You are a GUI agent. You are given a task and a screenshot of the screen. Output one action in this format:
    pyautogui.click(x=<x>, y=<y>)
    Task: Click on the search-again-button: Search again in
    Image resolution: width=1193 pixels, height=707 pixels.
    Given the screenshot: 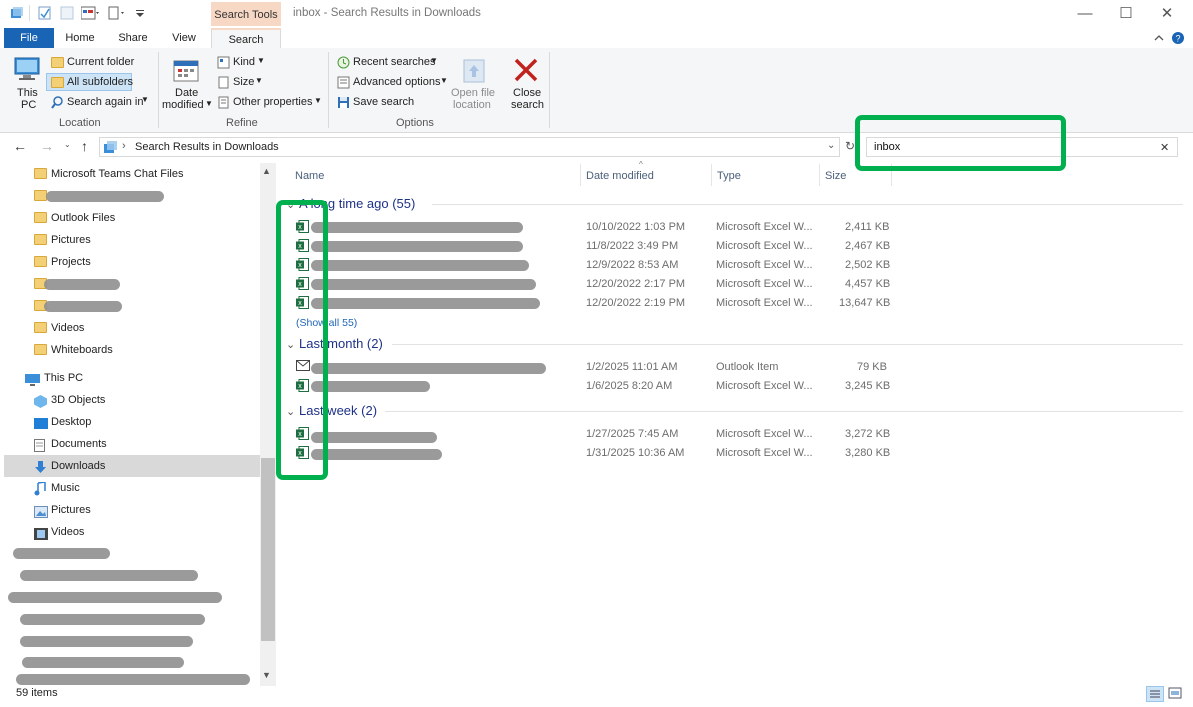 What is the action you would take?
    pyautogui.click(x=105, y=102)
    